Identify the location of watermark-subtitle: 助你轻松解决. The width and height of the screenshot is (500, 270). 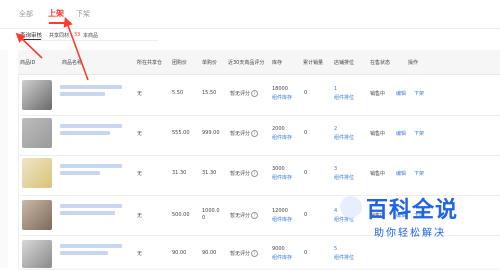
(410, 233).